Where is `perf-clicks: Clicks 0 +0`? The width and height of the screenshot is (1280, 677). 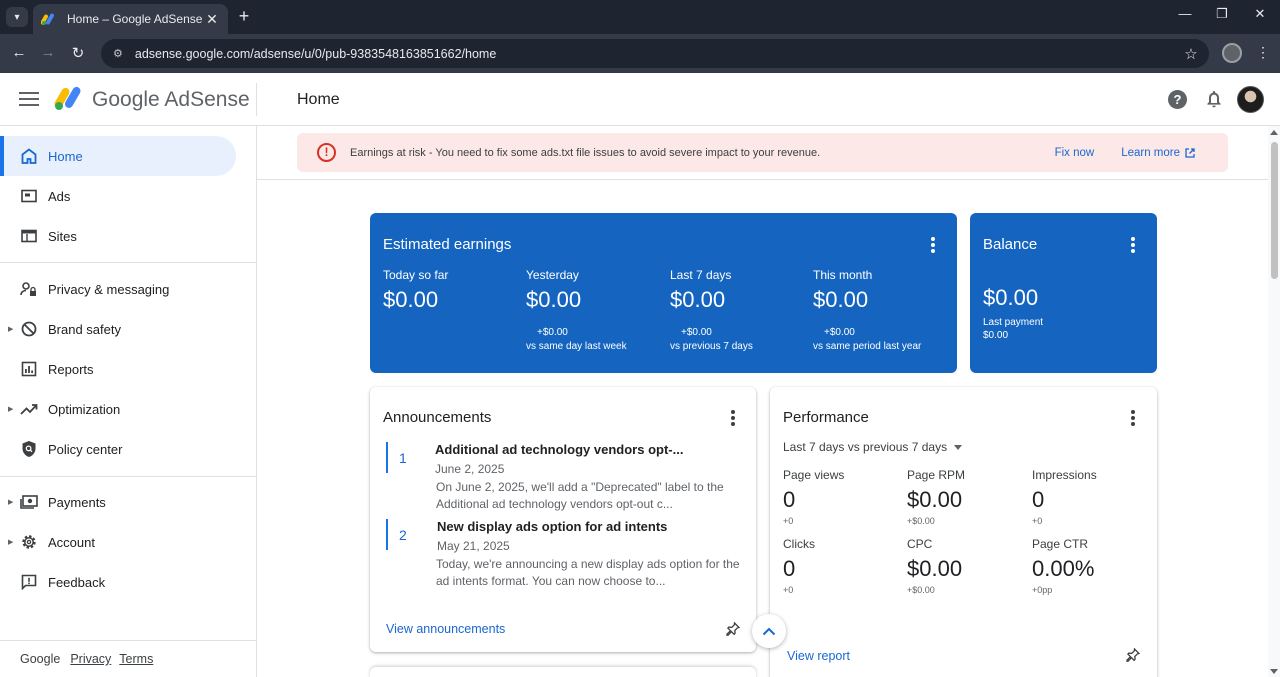
perf-clicks: Clicks 0 +0 is located at coordinates (843, 566).